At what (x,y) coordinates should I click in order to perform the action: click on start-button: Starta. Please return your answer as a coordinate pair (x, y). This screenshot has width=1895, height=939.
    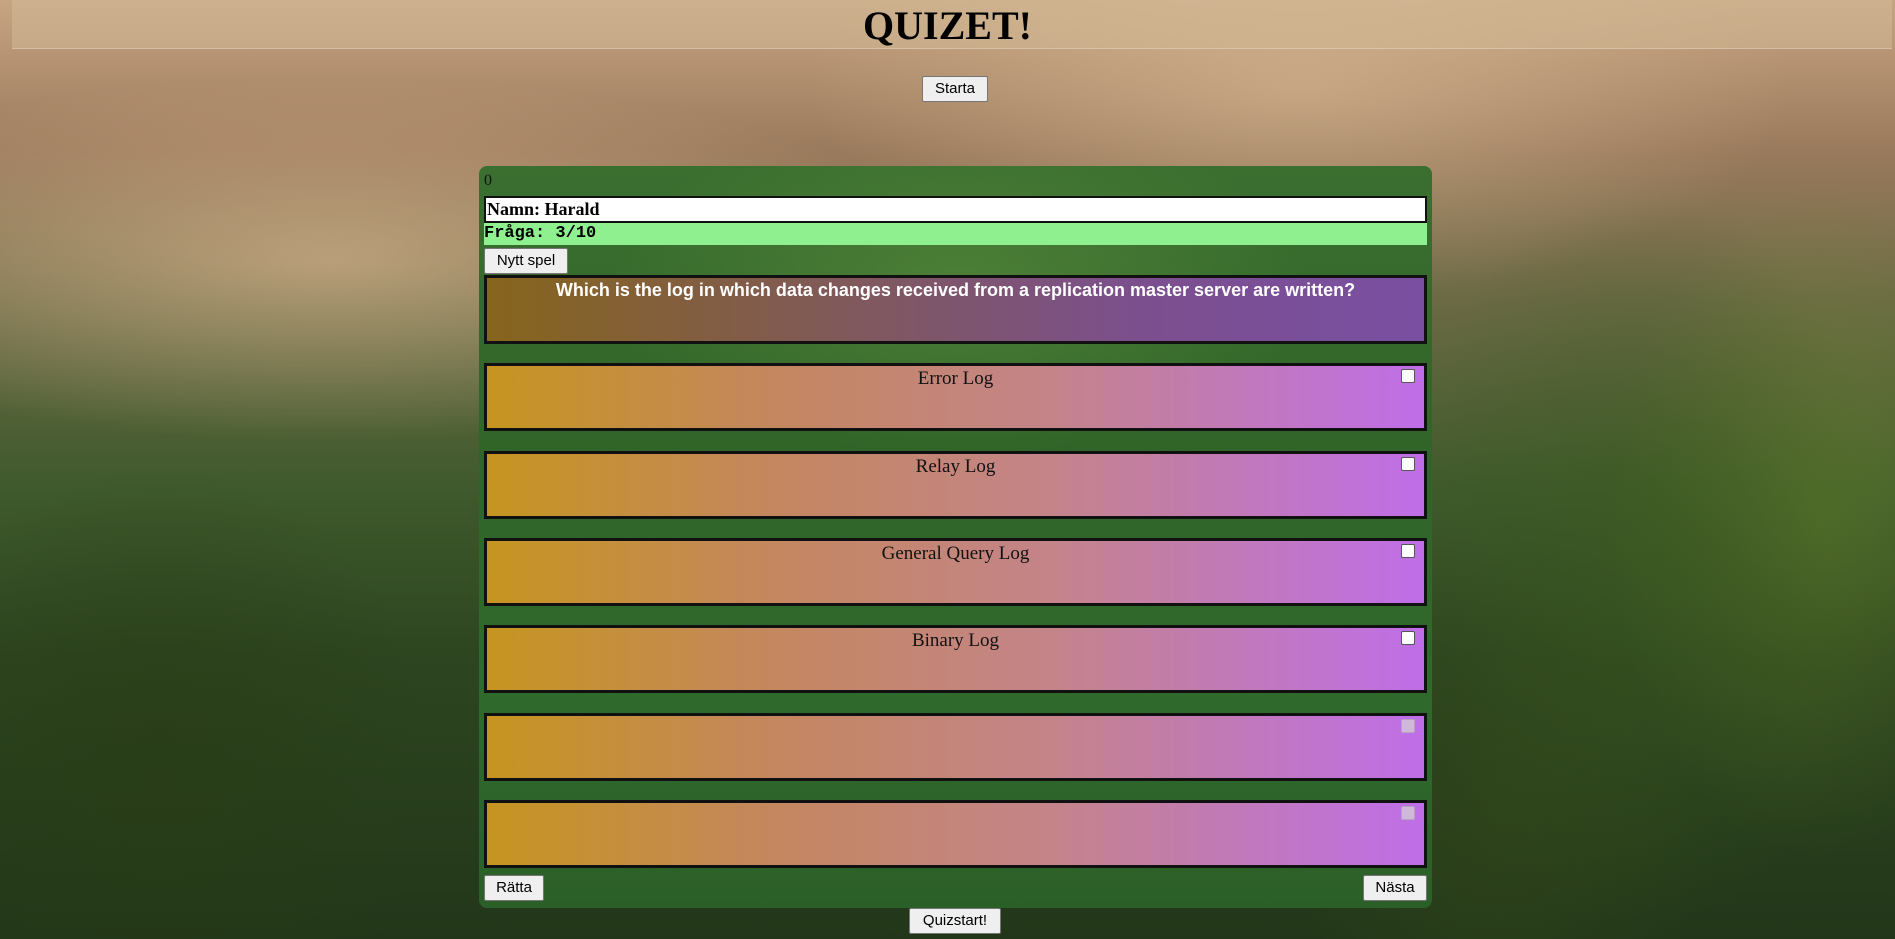
    Looking at the image, I should click on (955, 89).